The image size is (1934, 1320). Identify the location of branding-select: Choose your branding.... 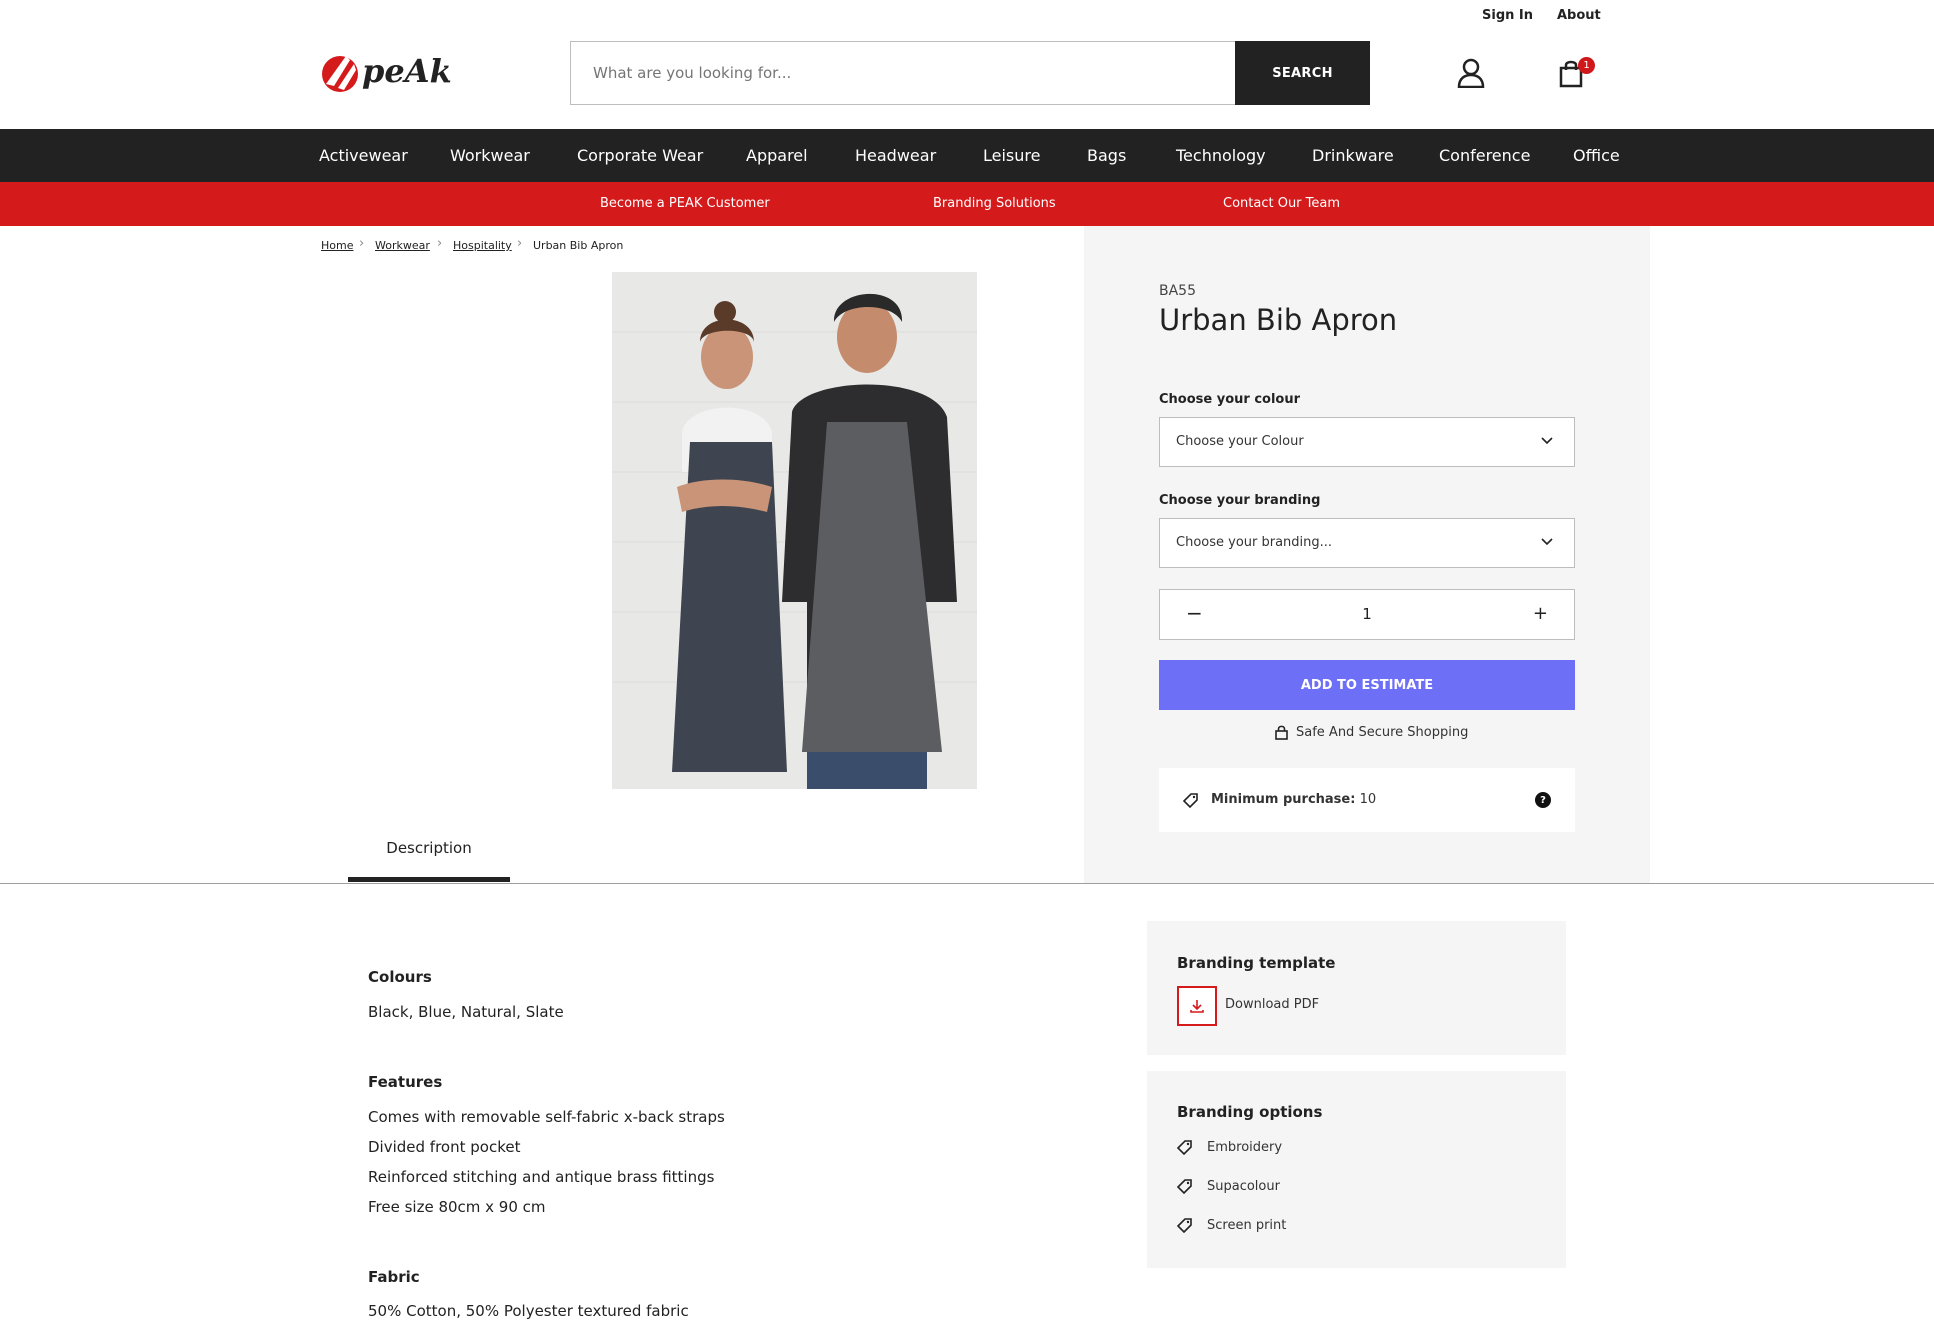
(1367, 543).